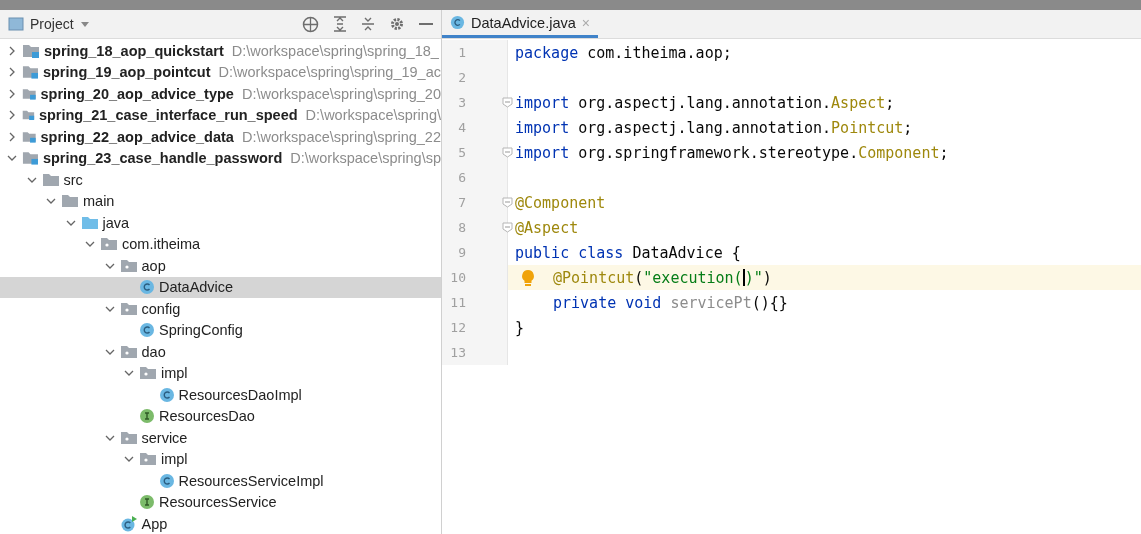 This screenshot has width=1141, height=534. Describe the element at coordinates (519, 327) in the screenshot. I see `code-line: }` at that location.